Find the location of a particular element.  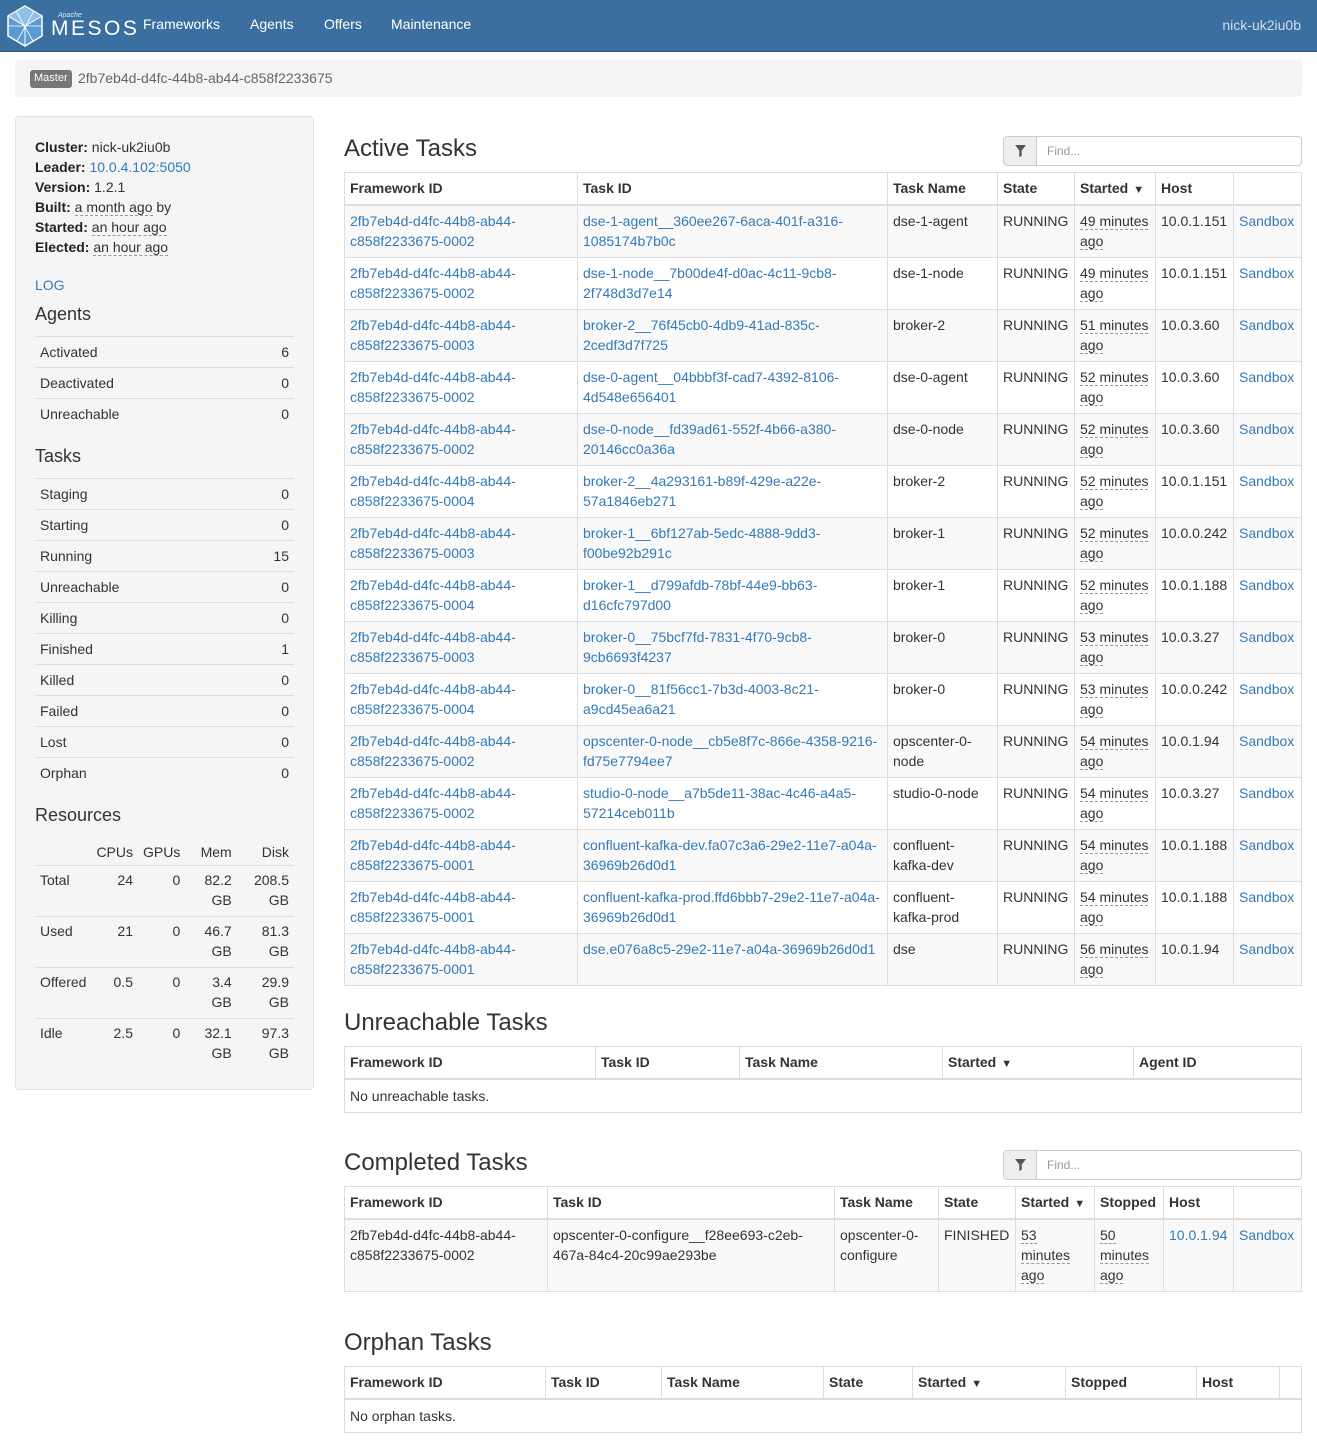

completed-header-host: Host is located at coordinates (1198, 1203).